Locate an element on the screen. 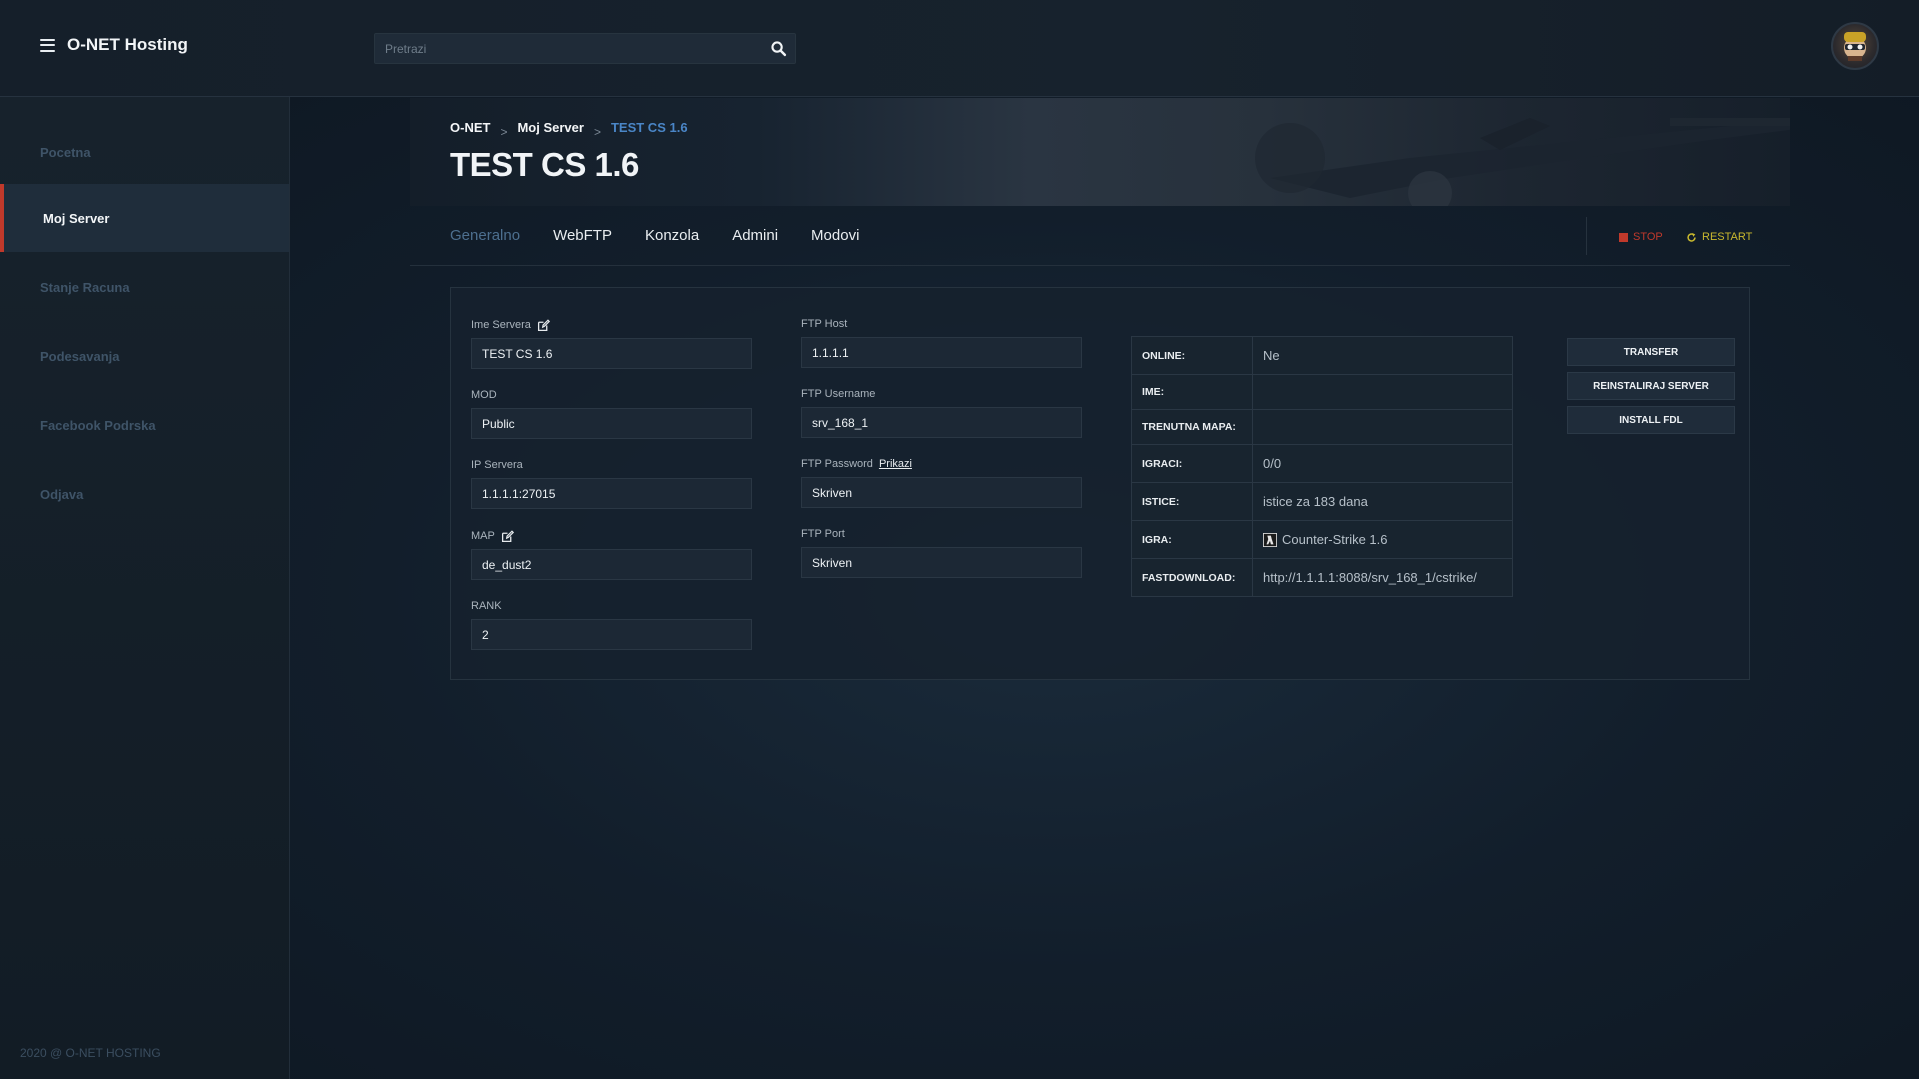 Image resolution: width=1919 pixels, height=1079 pixels. game-icon is located at coordinates (1270, 539).